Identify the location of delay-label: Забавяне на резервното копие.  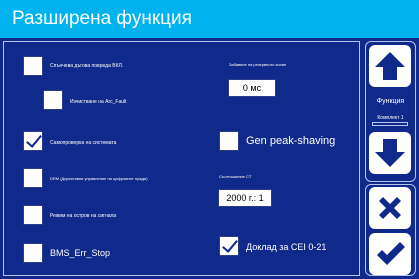
(258, 64).